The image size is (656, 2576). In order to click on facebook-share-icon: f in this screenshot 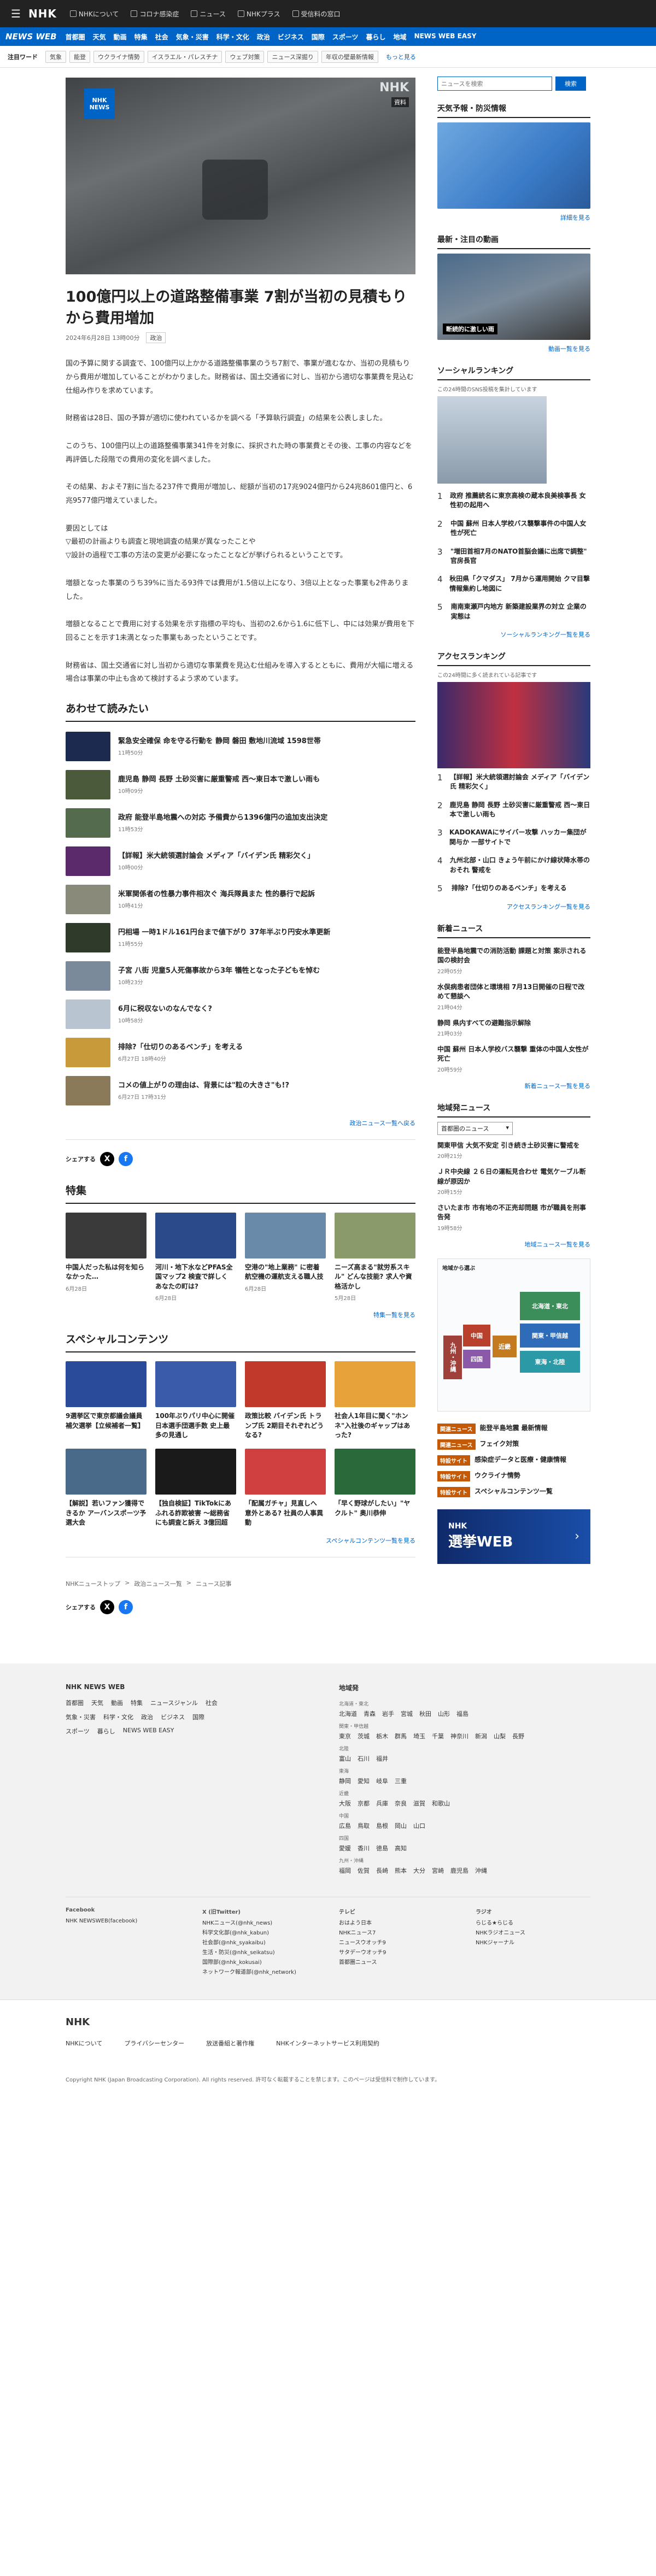, I will do `click(126, 1158)`.